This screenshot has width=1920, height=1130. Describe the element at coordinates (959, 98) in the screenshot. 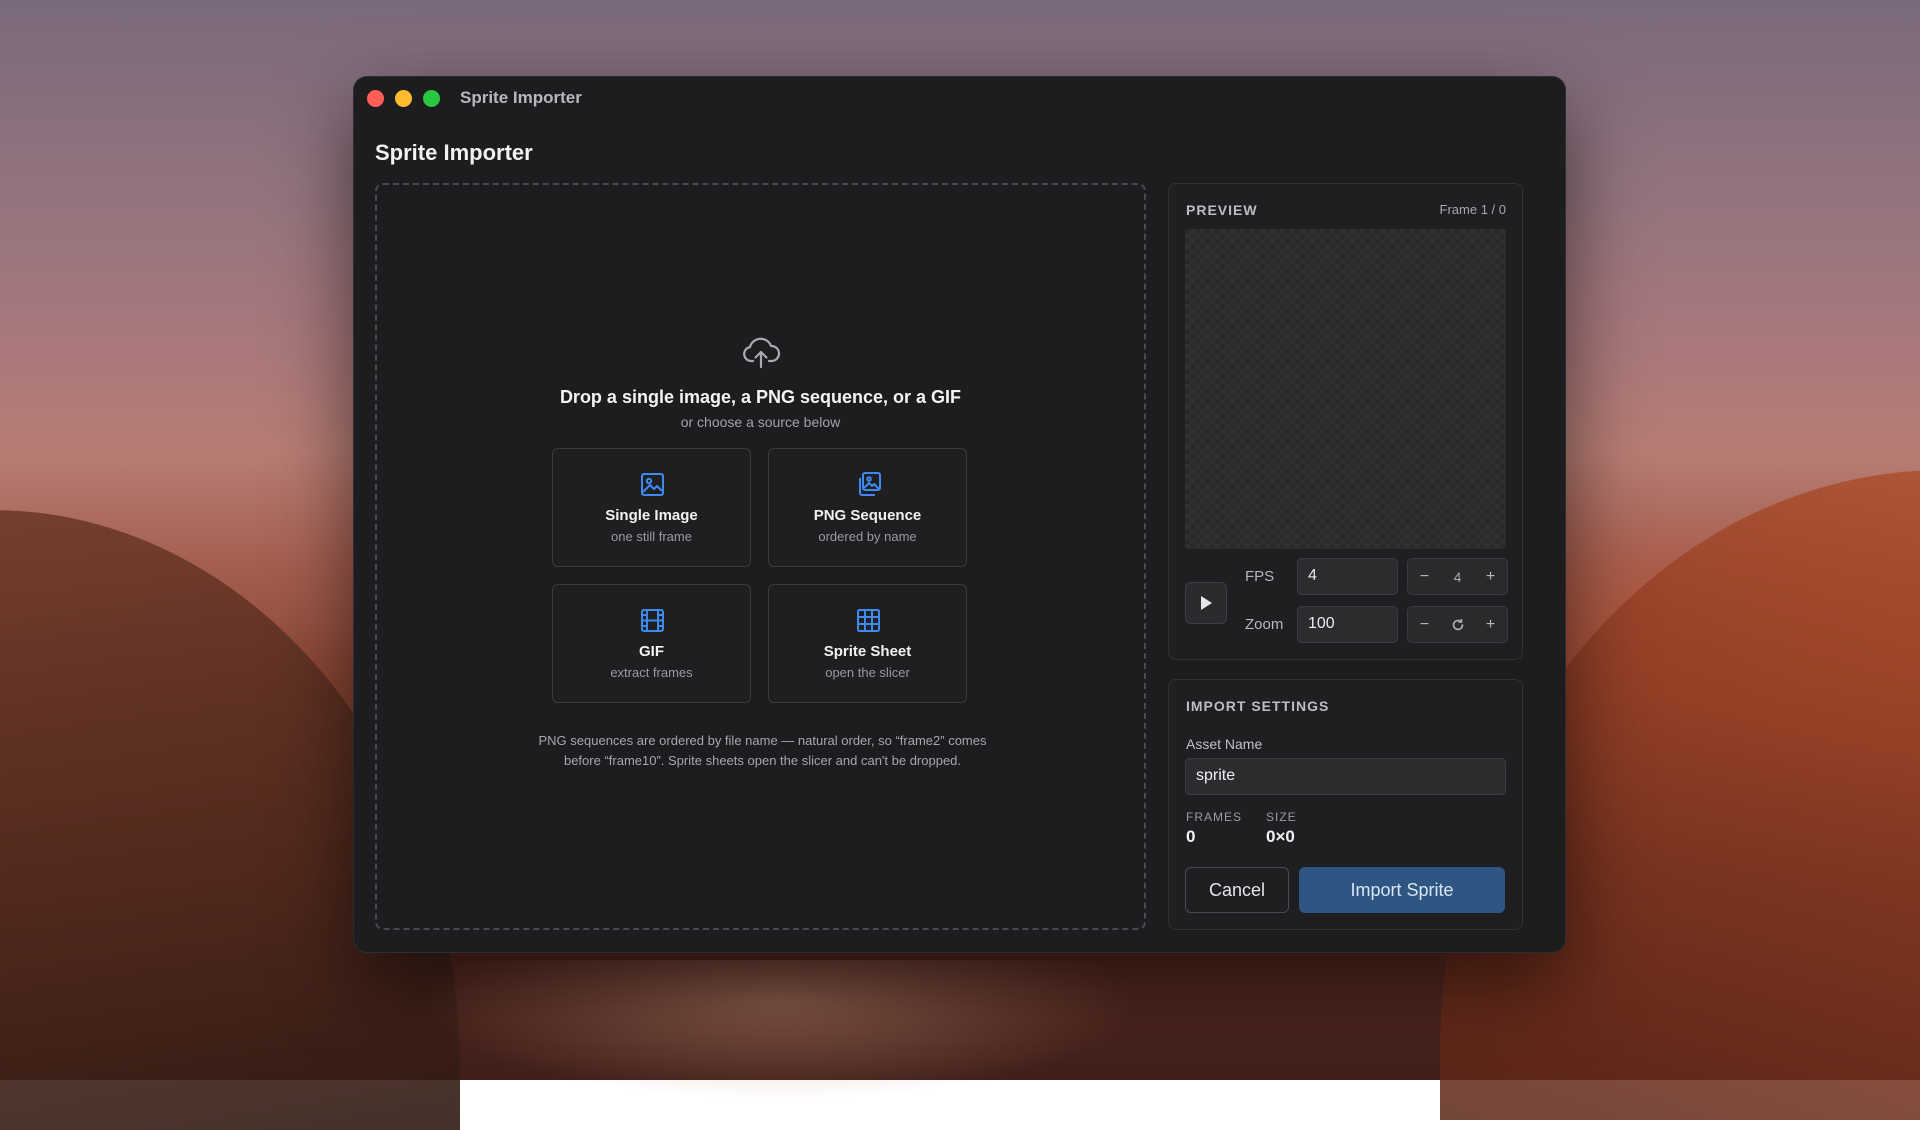

I see `title-bar: Sprite Importer` at that location.